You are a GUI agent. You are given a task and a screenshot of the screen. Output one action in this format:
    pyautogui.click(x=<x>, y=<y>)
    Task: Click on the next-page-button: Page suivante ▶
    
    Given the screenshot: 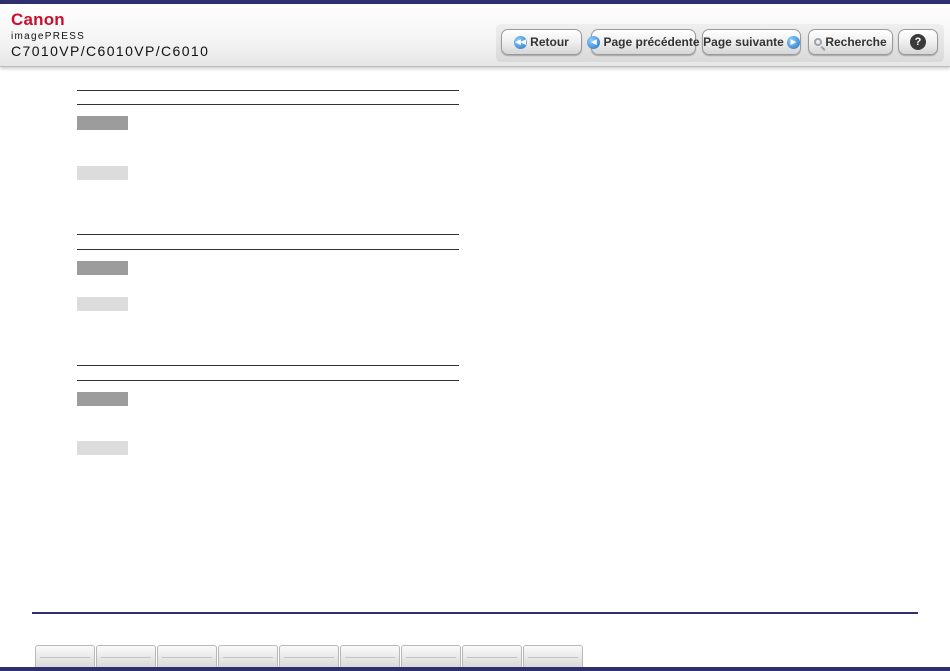 What is the action you would take?
    pyautogui.click(x=751, y=42)
    